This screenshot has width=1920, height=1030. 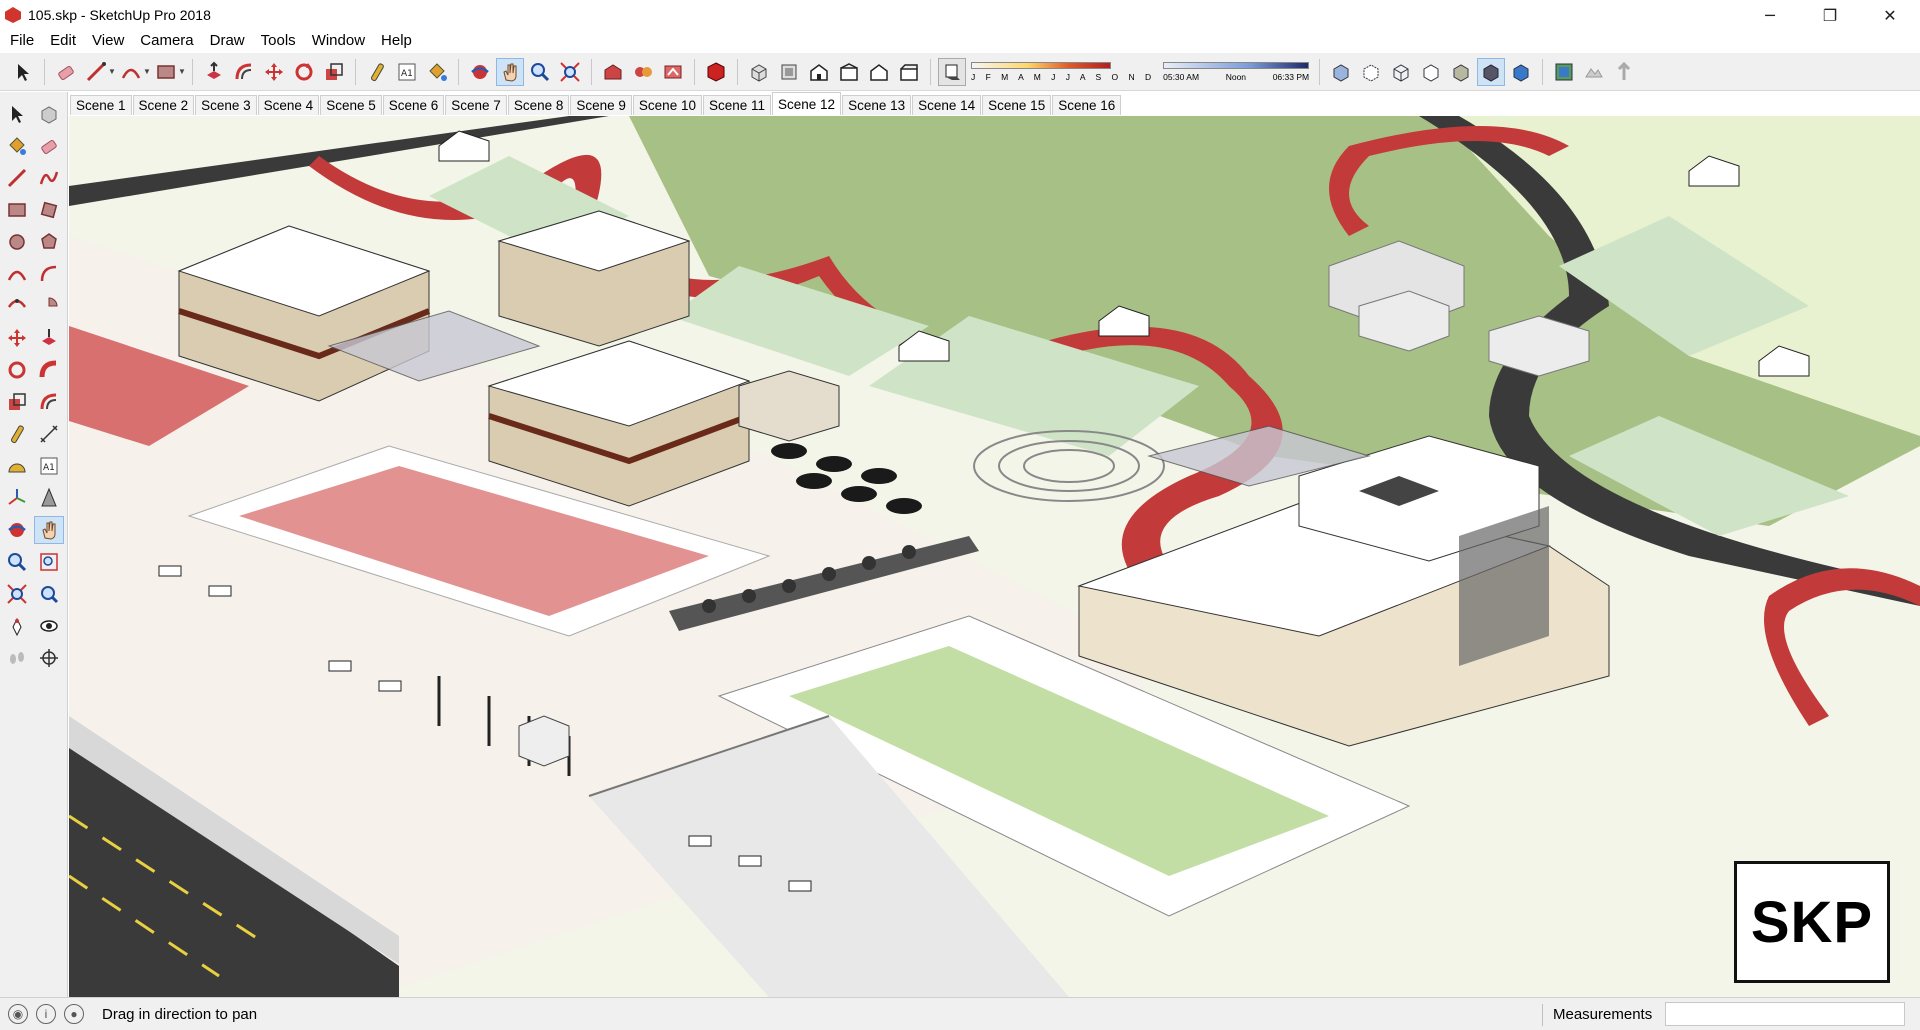 I want to click on zoom-extents-icon, so click(x=17, y=594).